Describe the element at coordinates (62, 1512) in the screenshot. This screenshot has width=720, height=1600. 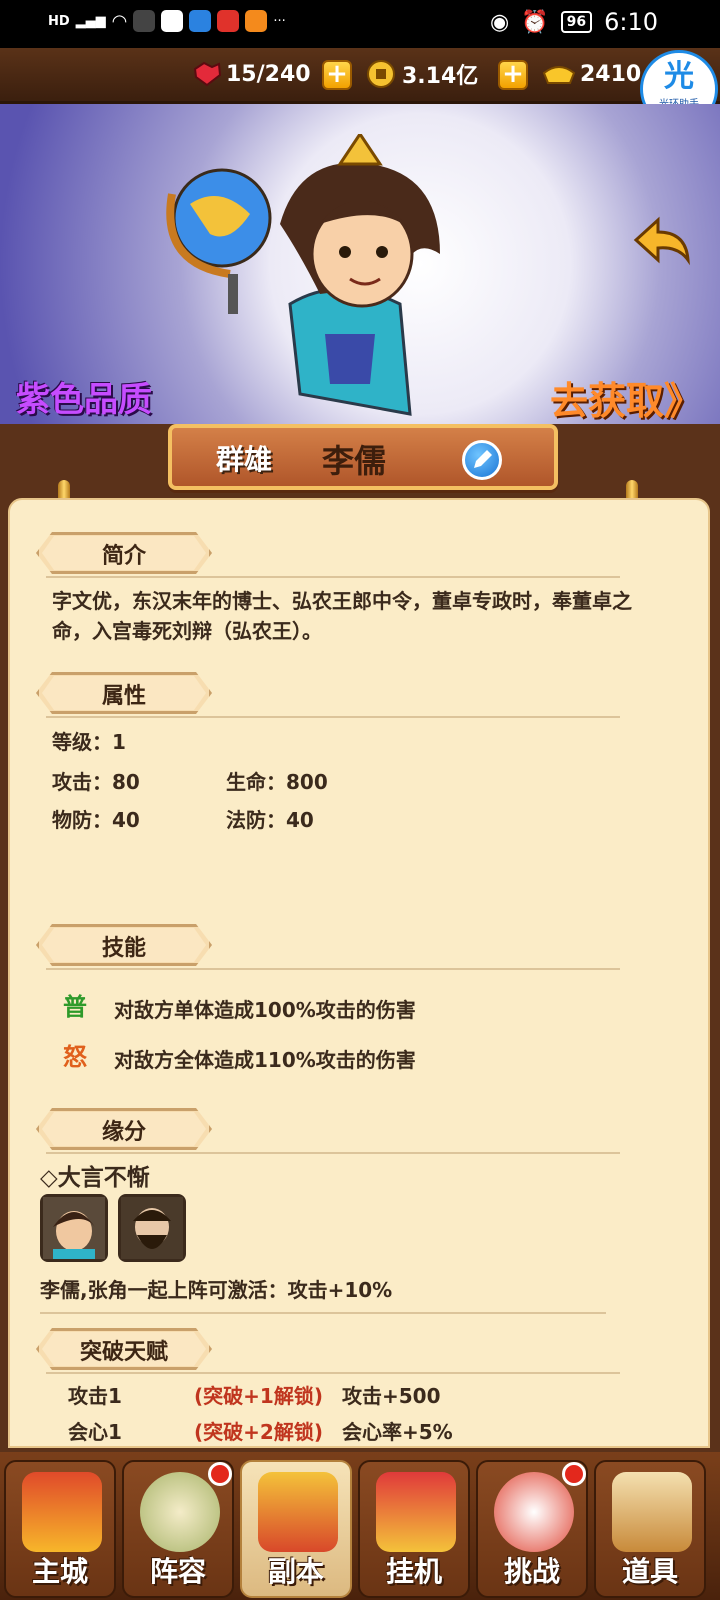
I see `castle-icon` at that location.